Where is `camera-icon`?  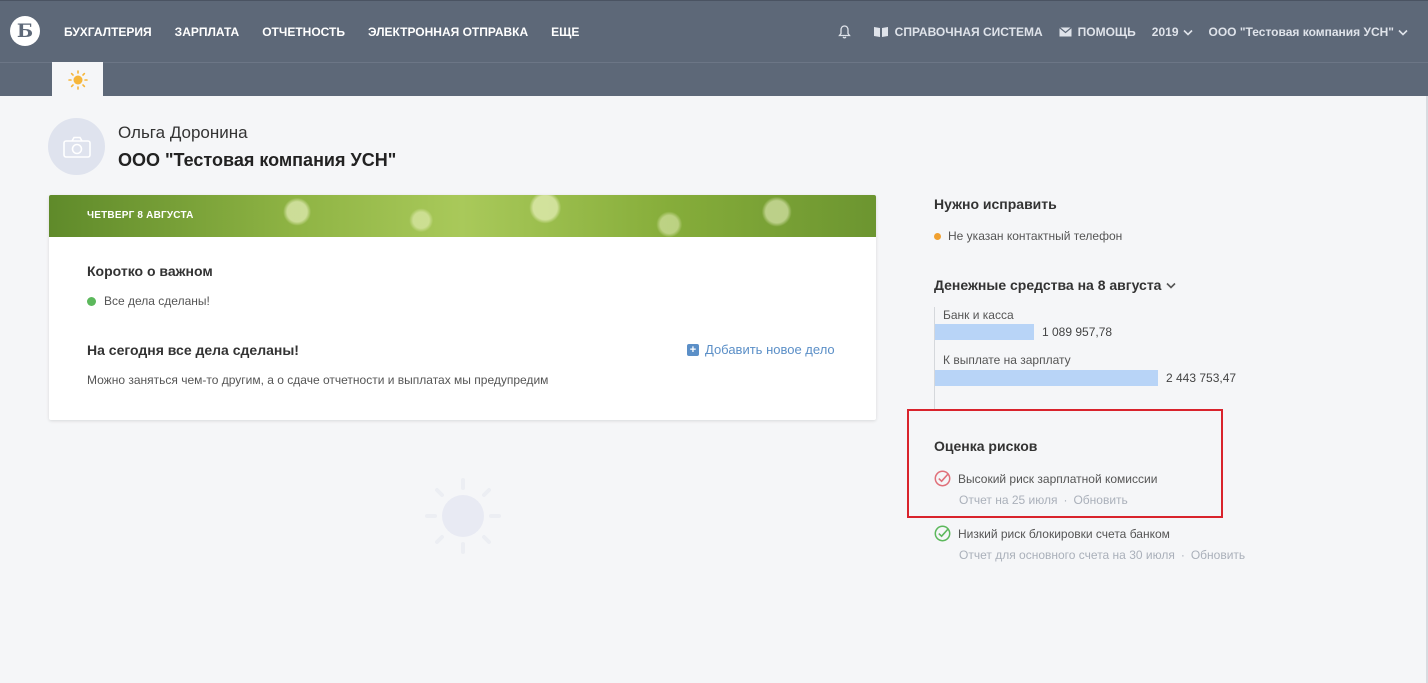
camera-icon is located at coordinates (76, 147).